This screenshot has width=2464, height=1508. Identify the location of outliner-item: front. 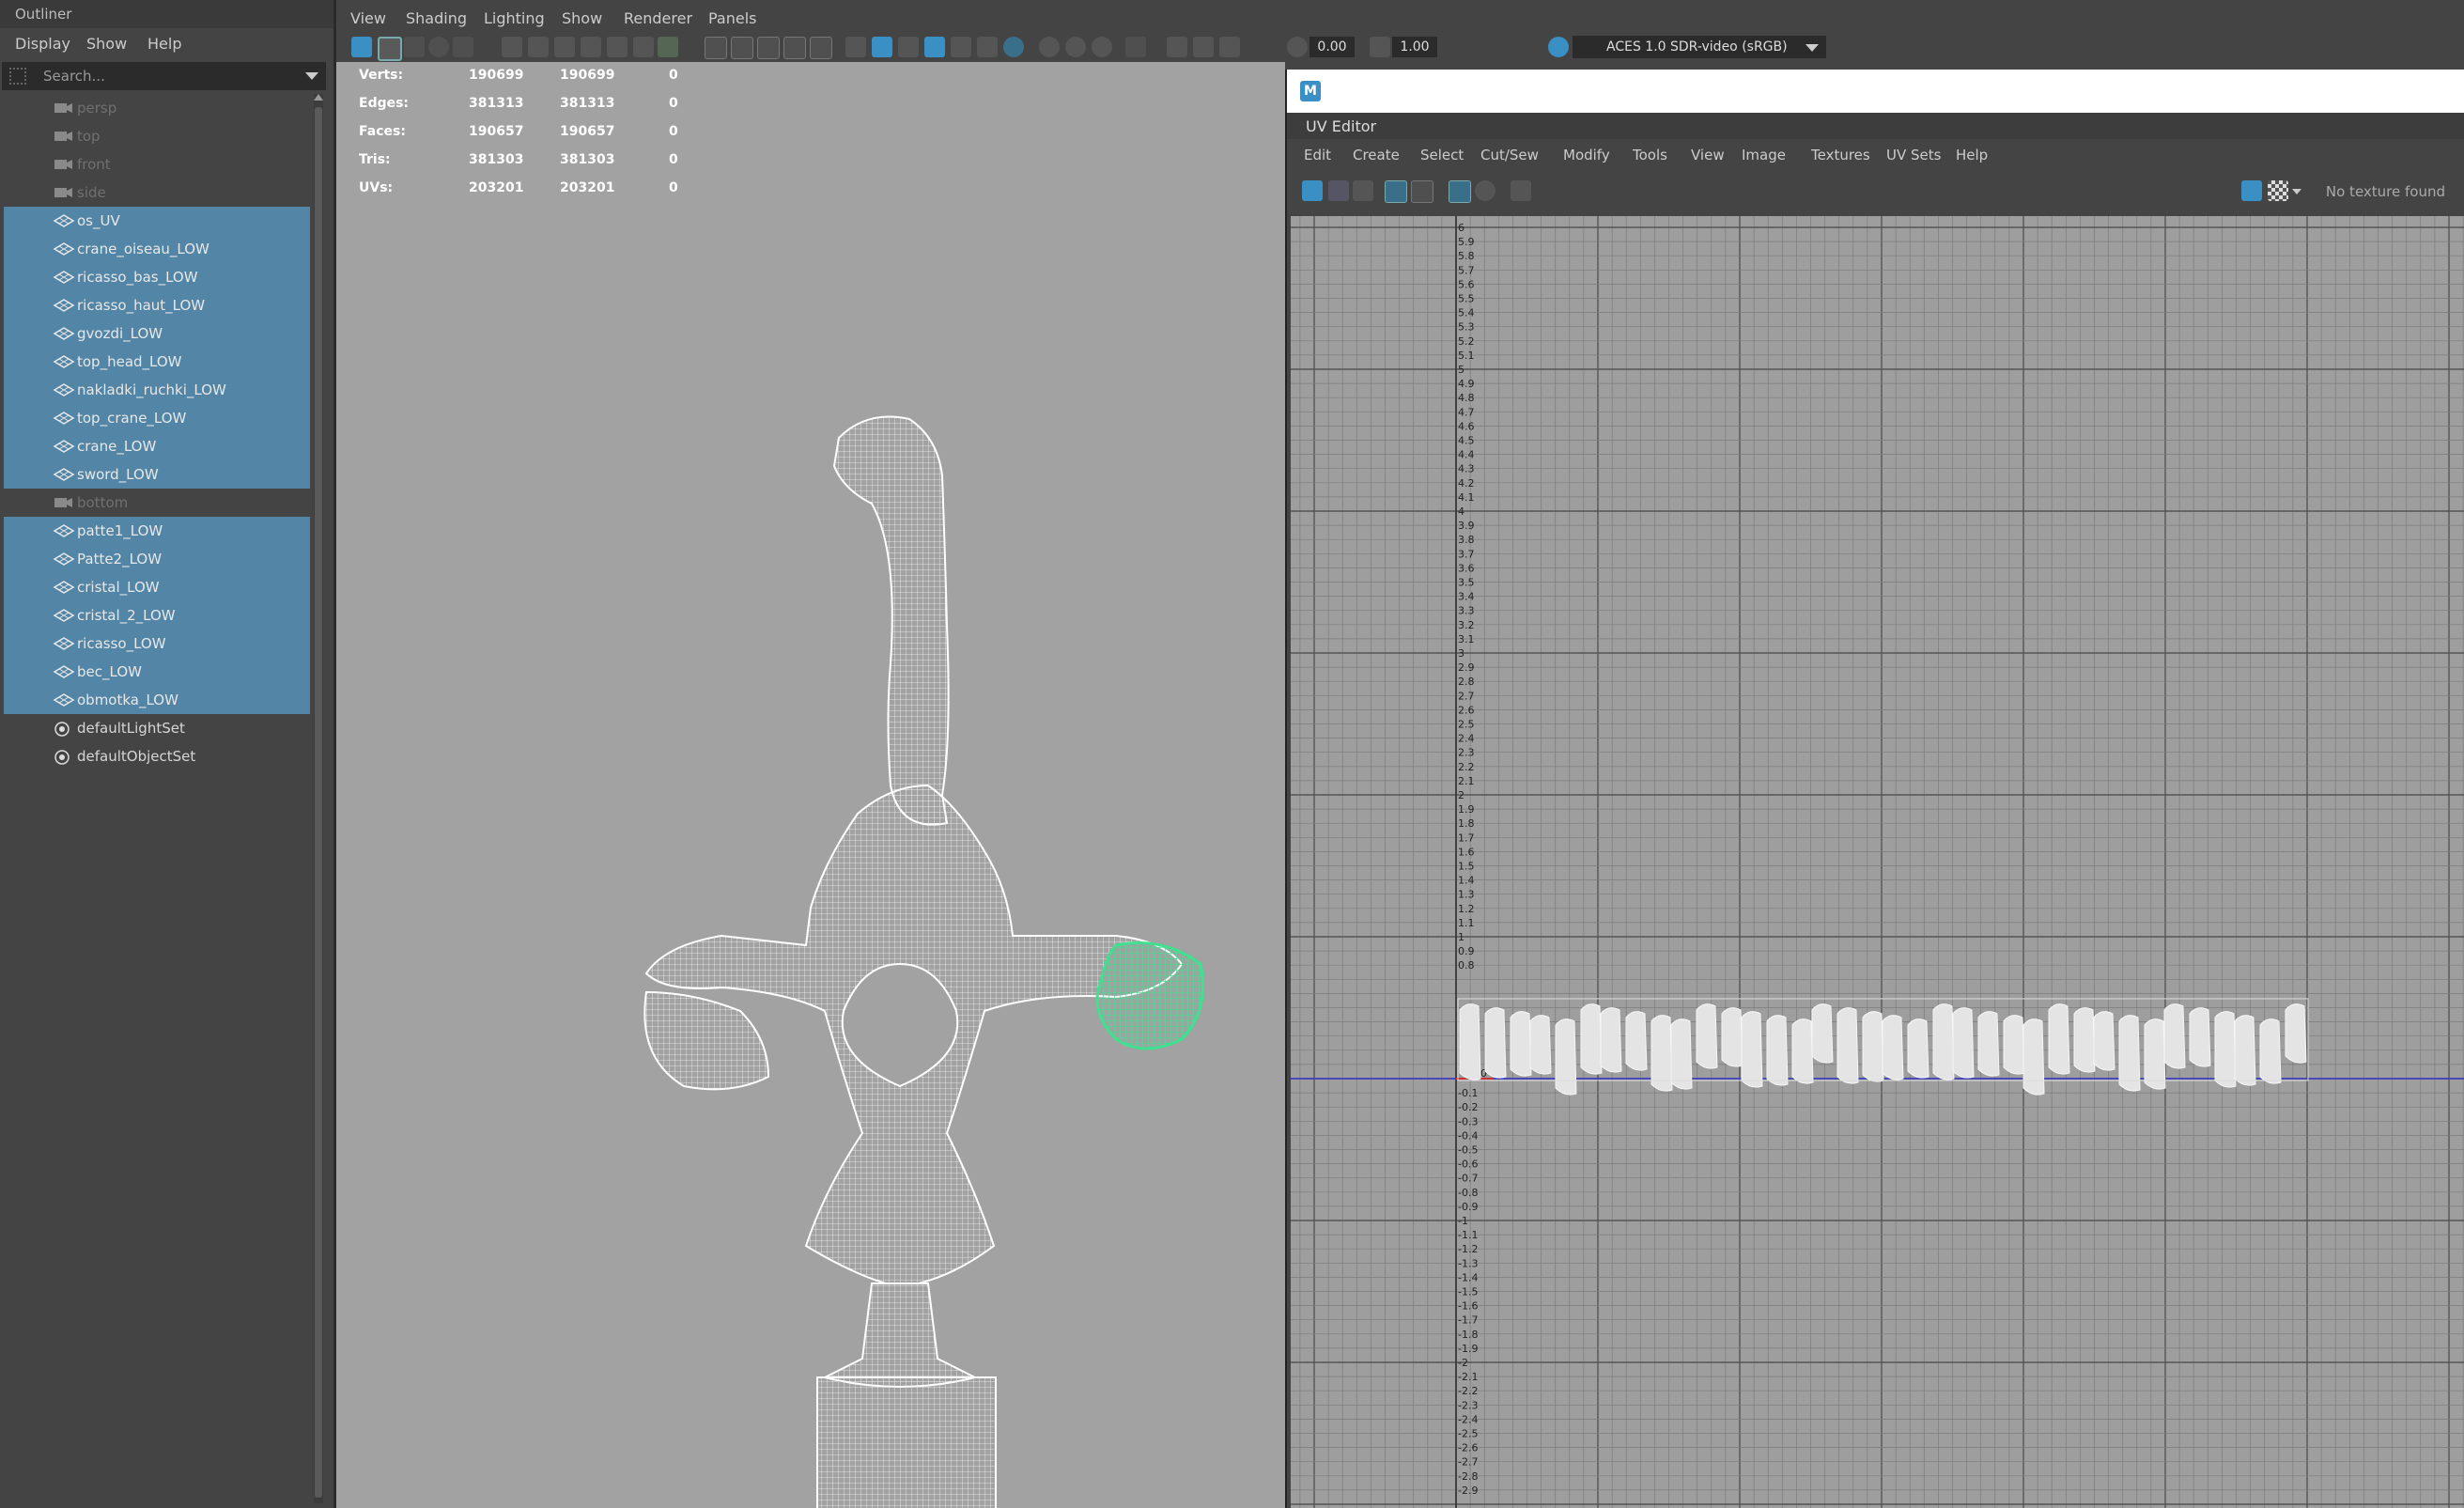
(157, 164).